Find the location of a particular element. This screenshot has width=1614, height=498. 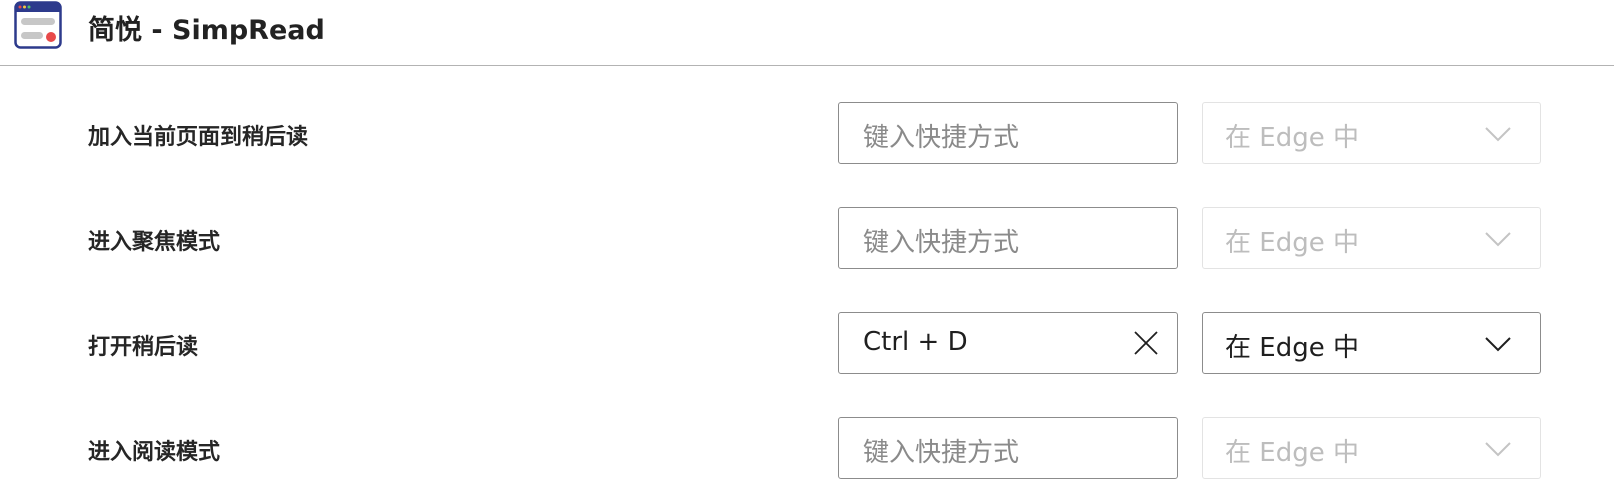

extension-title: 简悦 - SimpRead is located at coordinates (206, 30).